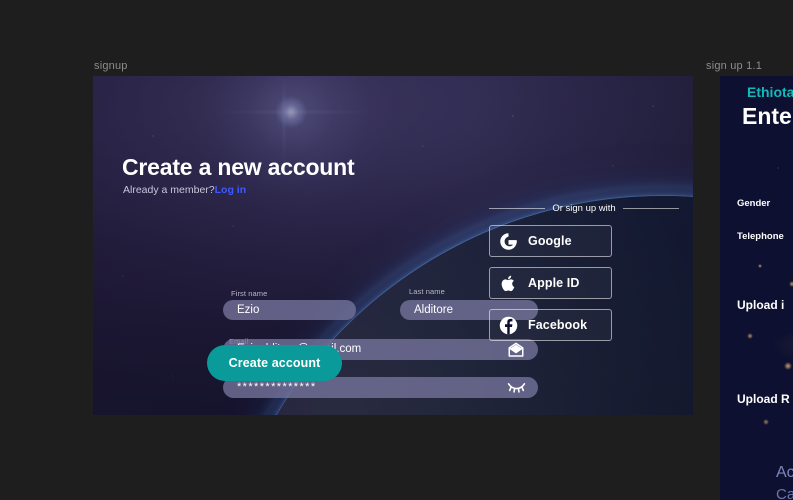  I want to click on social-divider: Or sign up with, so click(584, 208).